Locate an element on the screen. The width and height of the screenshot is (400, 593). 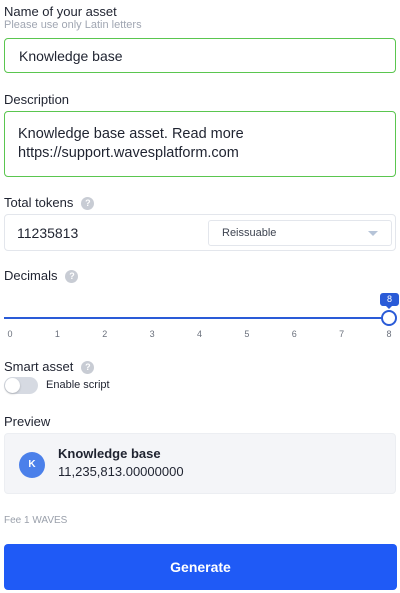
decimals-tick-label: 4 is located at coordinates (199, 334).